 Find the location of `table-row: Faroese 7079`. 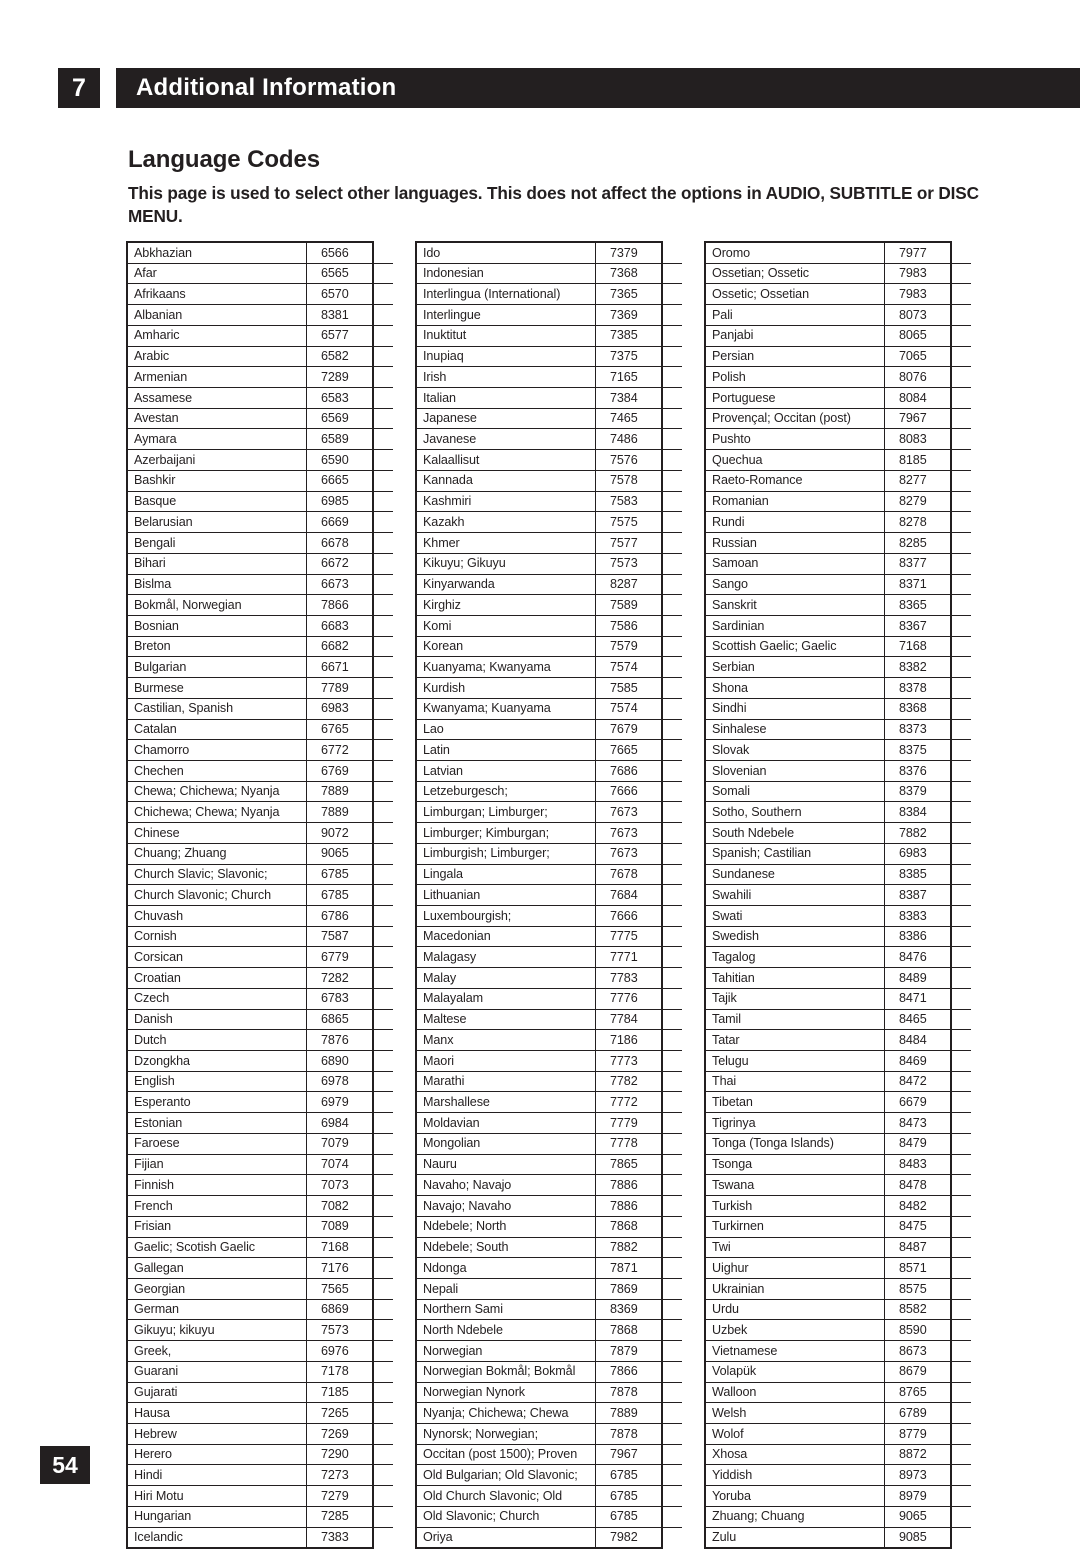

table-row: Faroese 7079 is located at coordinates (260, 1143).